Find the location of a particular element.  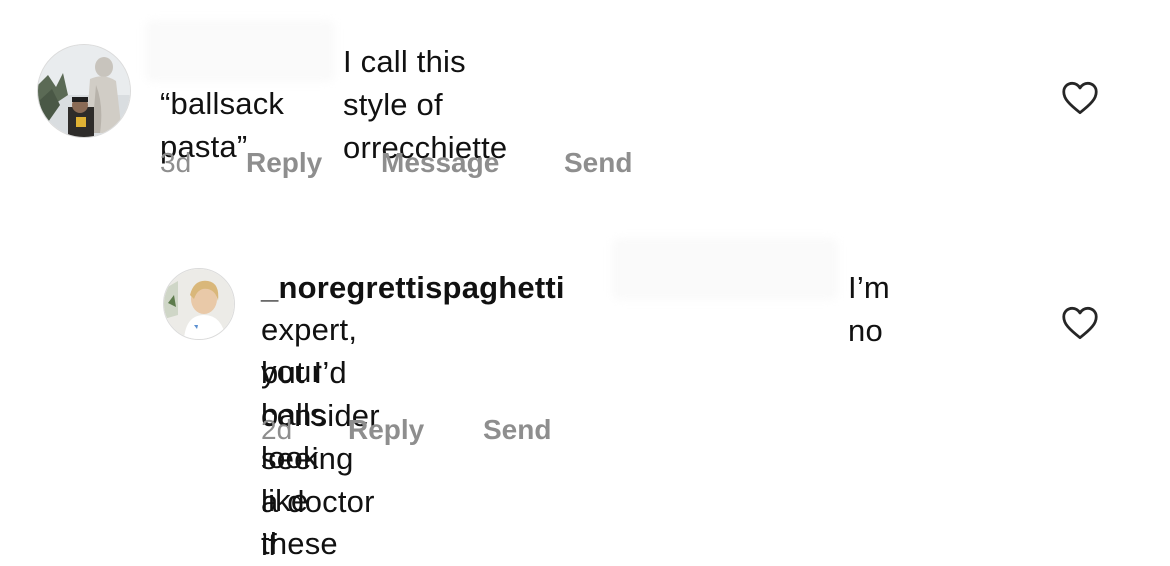

comment-text-line-3: your balls look like these is located at coordinates (299, 457).